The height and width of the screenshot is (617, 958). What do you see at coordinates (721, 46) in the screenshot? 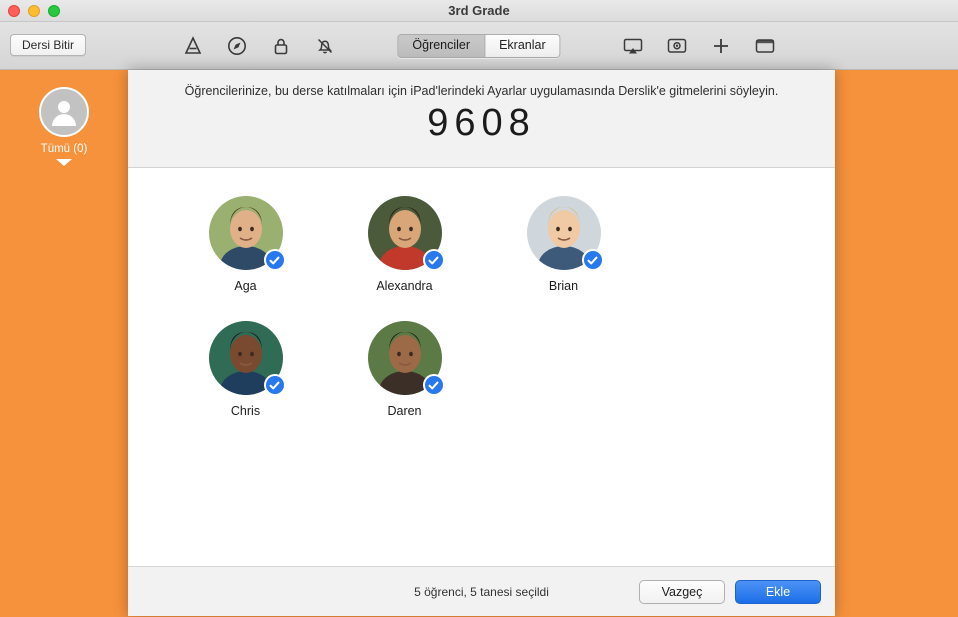
I see `add-icon` at bounding box center [721, 46].